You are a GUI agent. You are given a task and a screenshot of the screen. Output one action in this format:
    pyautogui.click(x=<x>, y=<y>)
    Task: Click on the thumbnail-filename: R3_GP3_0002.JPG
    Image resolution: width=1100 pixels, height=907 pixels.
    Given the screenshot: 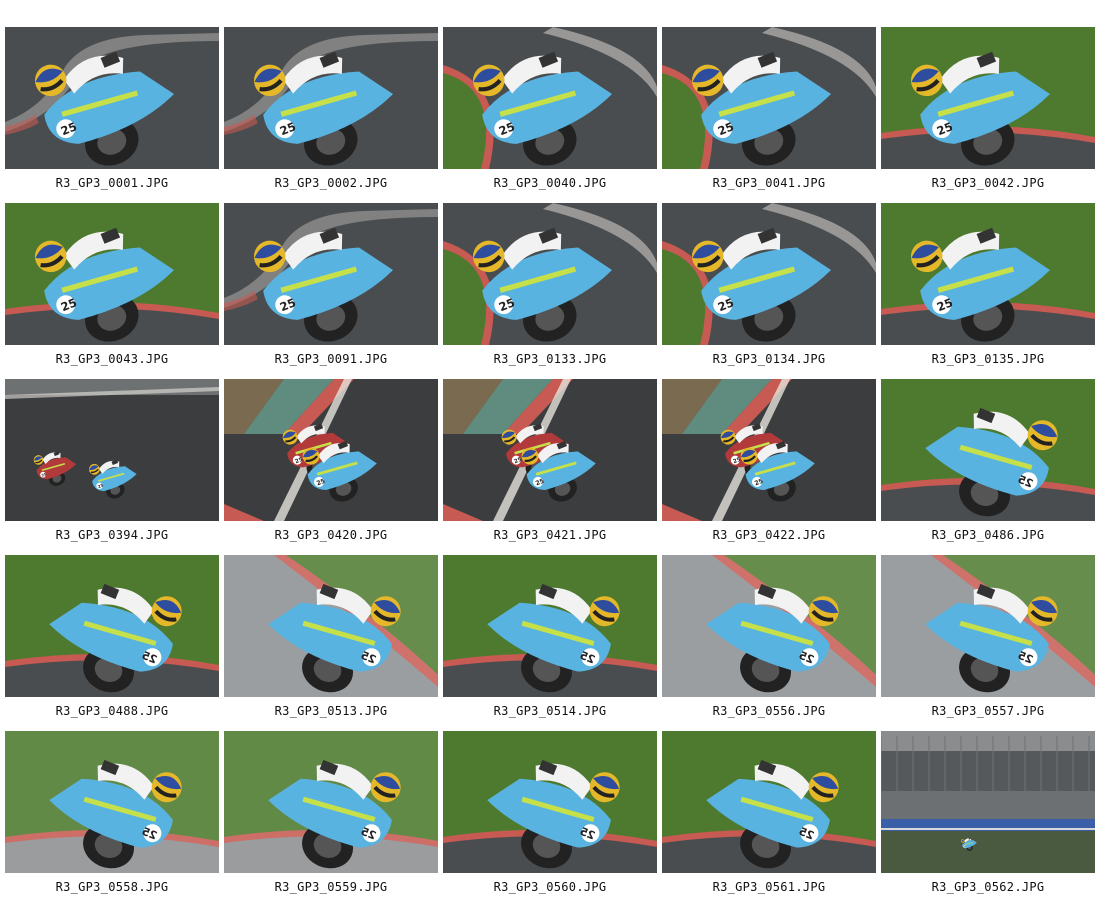 What is the action you would take?
    pyautogui.click(x=331, y=183)
    